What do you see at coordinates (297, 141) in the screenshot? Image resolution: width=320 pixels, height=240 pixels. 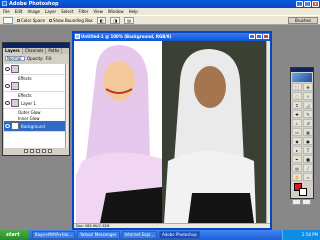 I see `blur-tool-icon: ◆` at bounding box center [297, 141].